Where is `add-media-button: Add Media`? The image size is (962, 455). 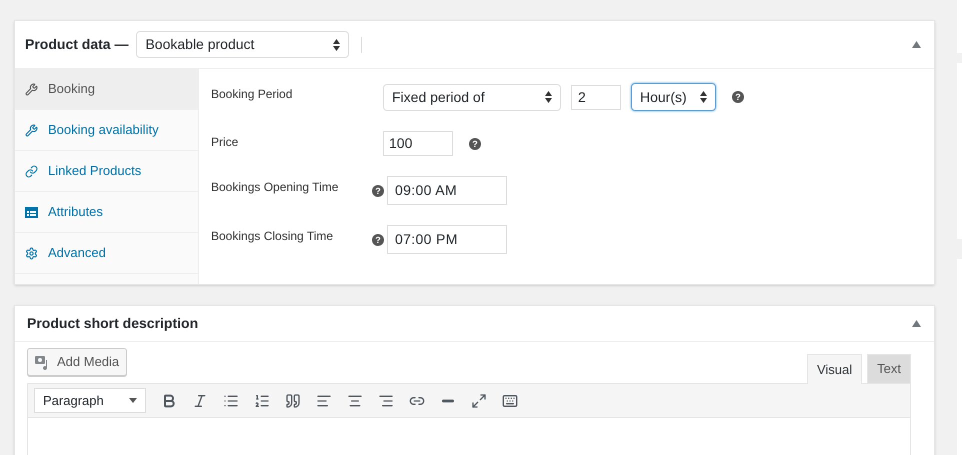
add-media-button: Add Media is located at coordinates (77, 362).